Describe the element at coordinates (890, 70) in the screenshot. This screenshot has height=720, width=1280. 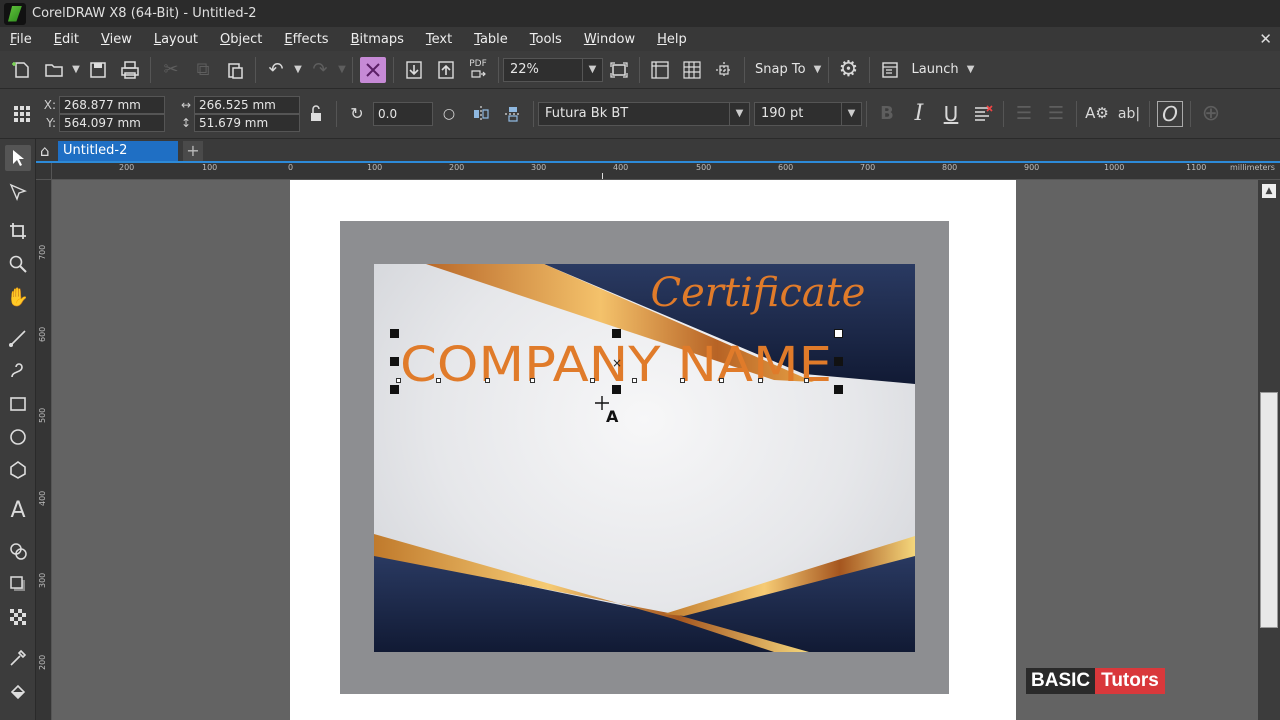
I see `launch-app-icon` at that location.